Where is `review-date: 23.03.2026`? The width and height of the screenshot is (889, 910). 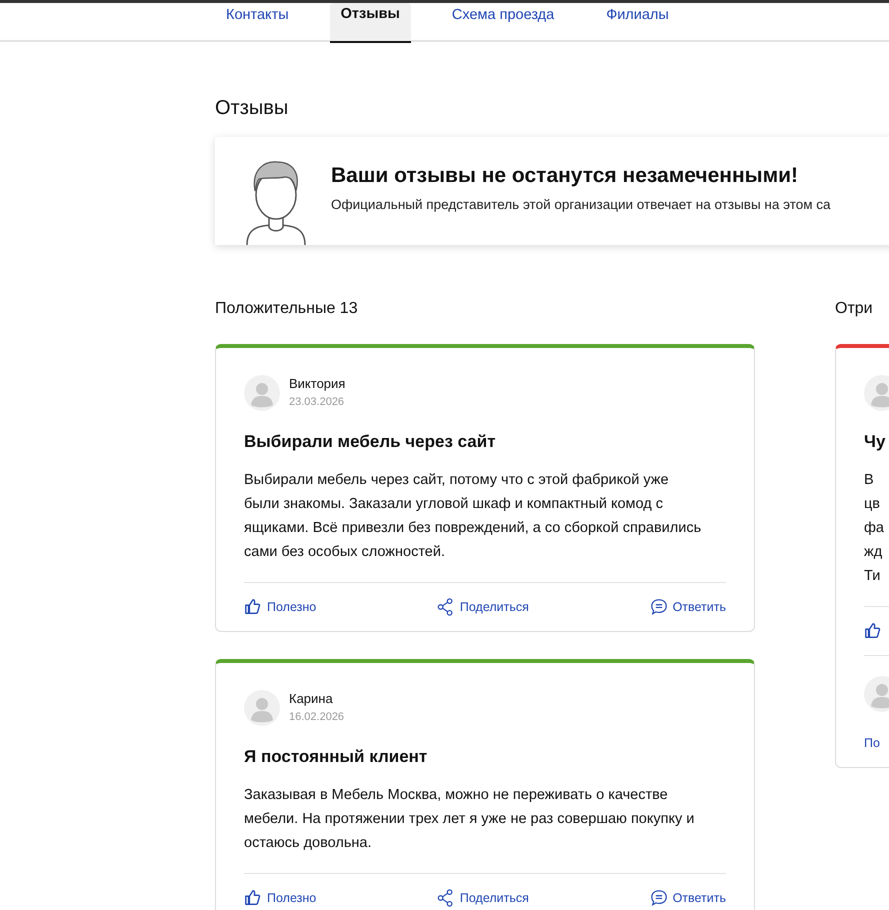 review-date: 23.03.2026 is located at coordinates (317, 402).